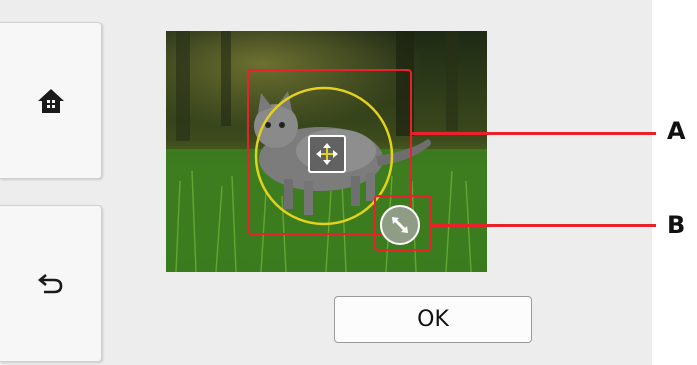  Describe the element at coordinates (544, 225) in the screenshot. I see `callout-line-b` at that location.